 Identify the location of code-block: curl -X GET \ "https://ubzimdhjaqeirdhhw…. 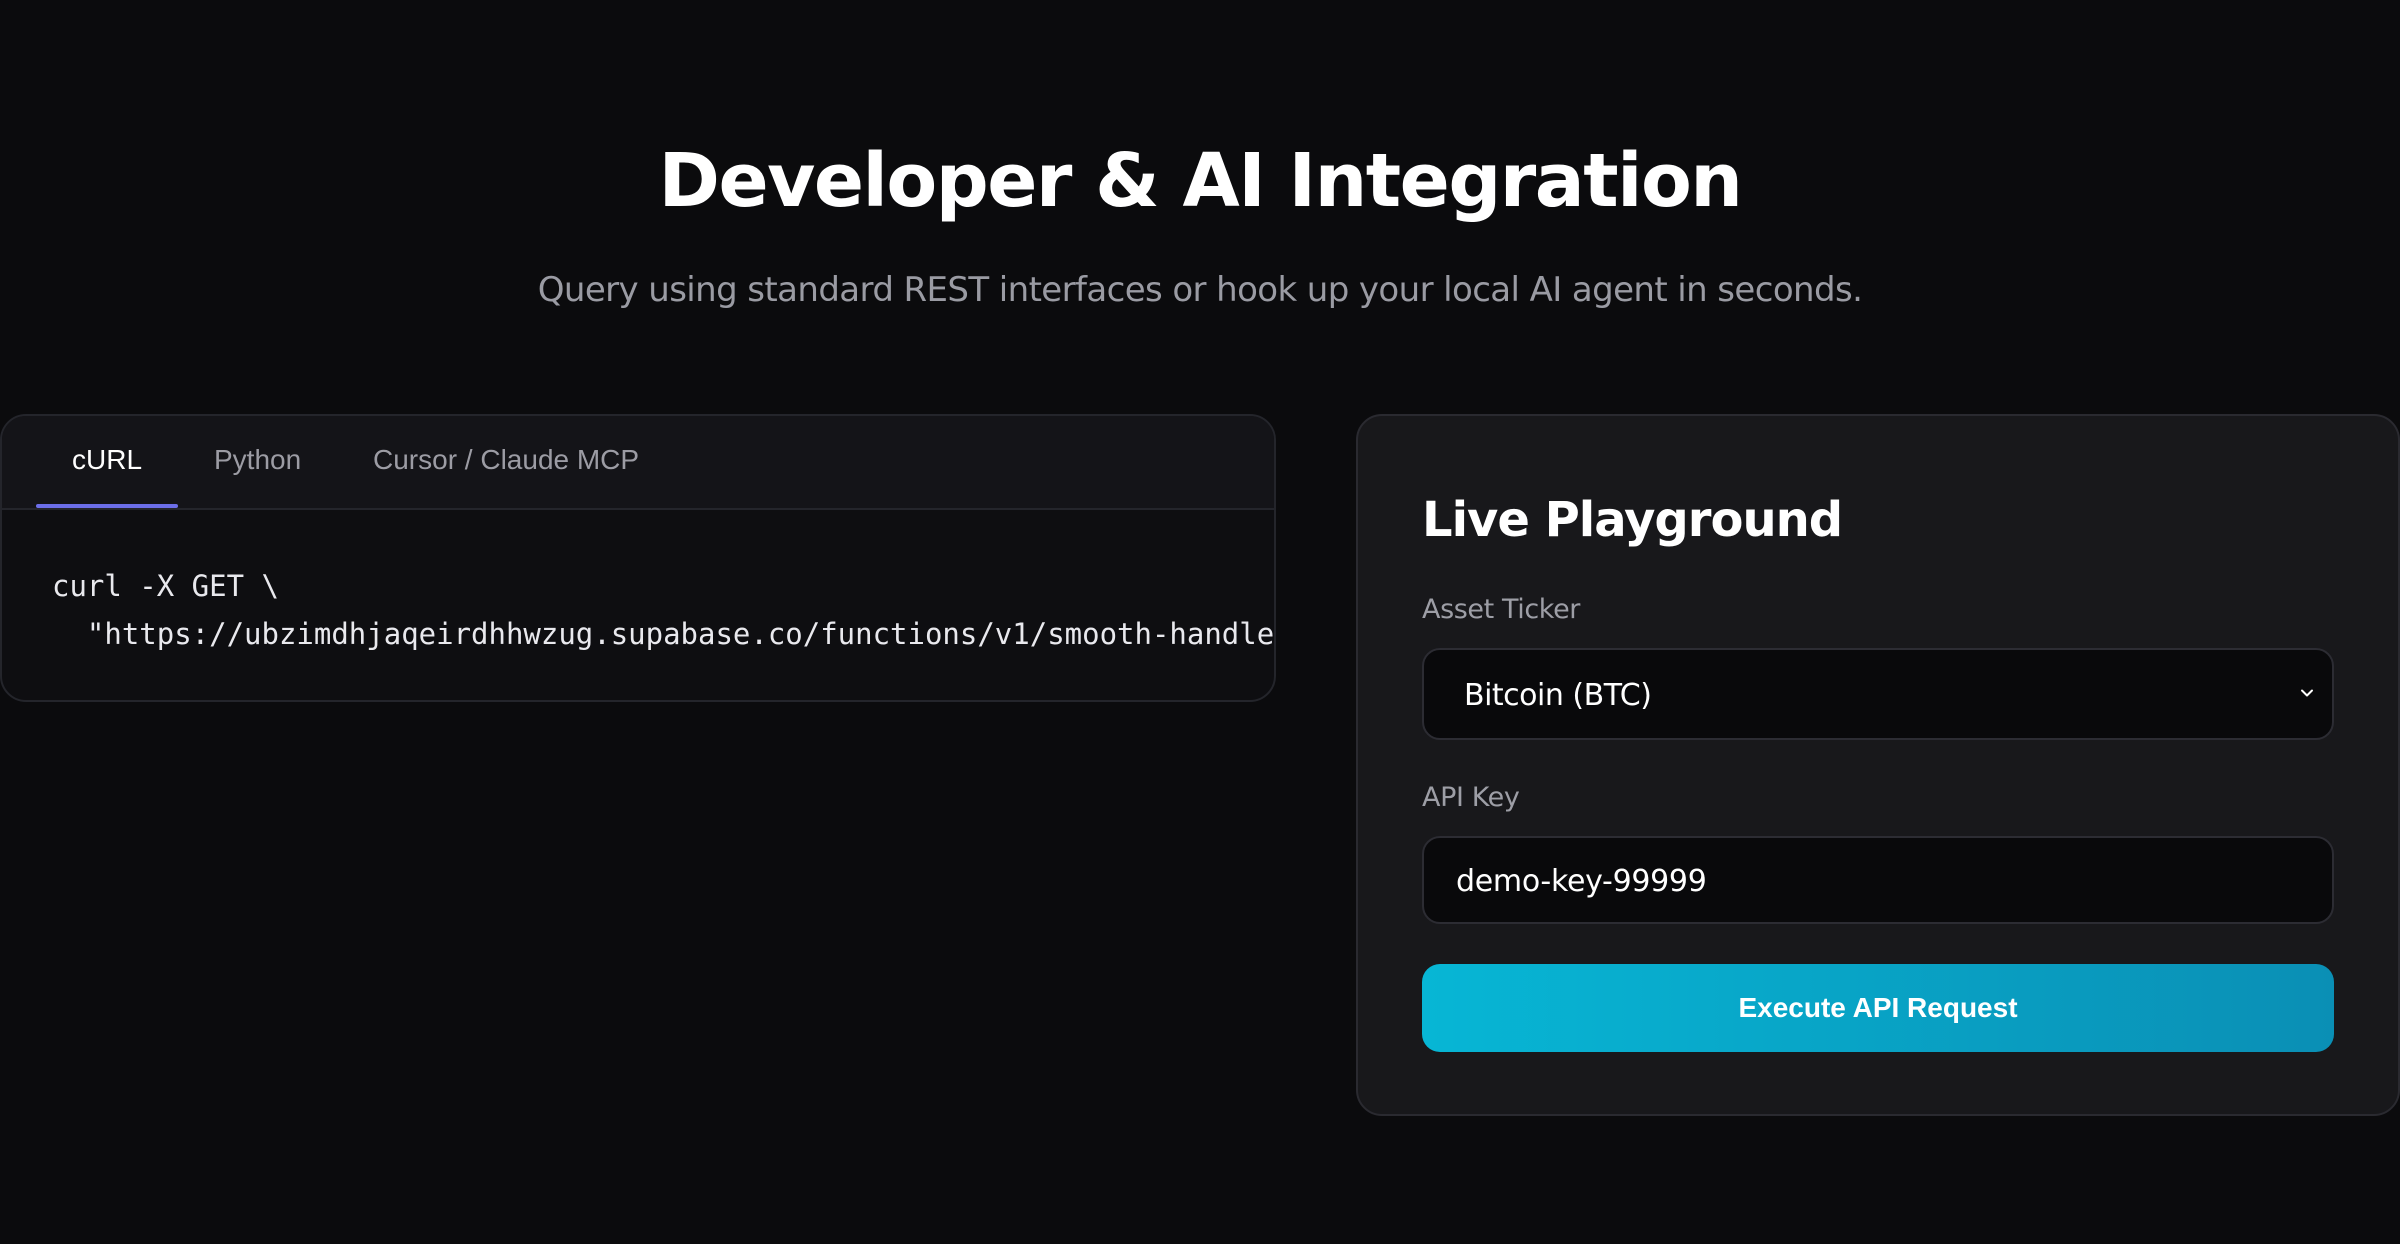
(664, 610).